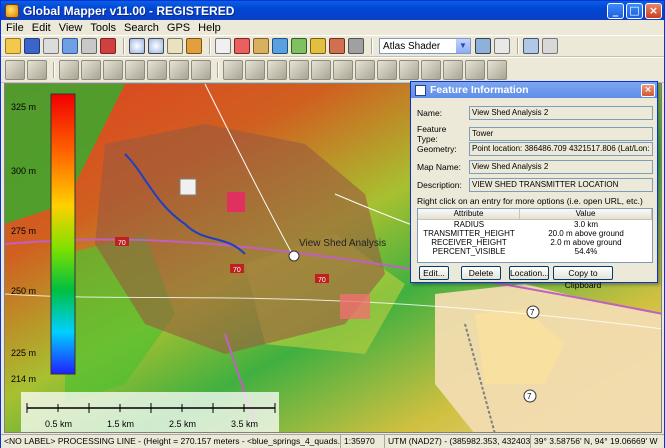 The height and width of the screenshot is (448, 665). Describe the element at coordinates (15, 28) in the screenshot. I see `menu-file: File` at that location.